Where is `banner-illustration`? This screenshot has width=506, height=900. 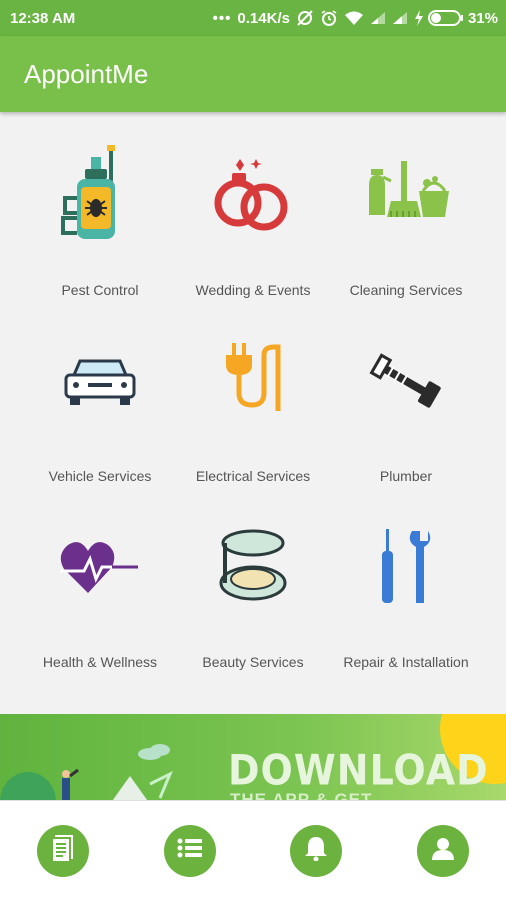 banner-illustration is located at coordinates (86, 774).